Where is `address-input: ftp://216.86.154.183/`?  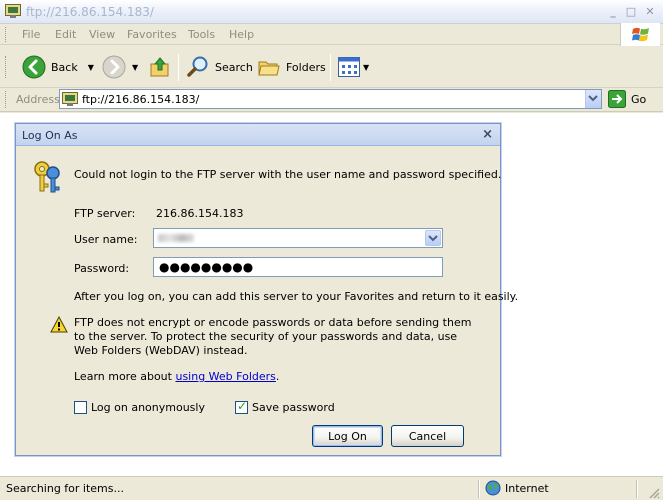
address-input: ftp://216.86.154.183/ is located at coordinates (330, 99).